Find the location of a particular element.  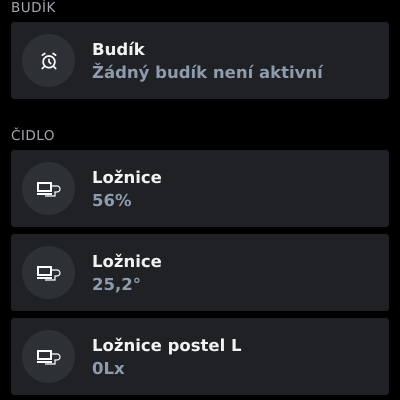

device-status: 56% is located at coordinates (112, 200).